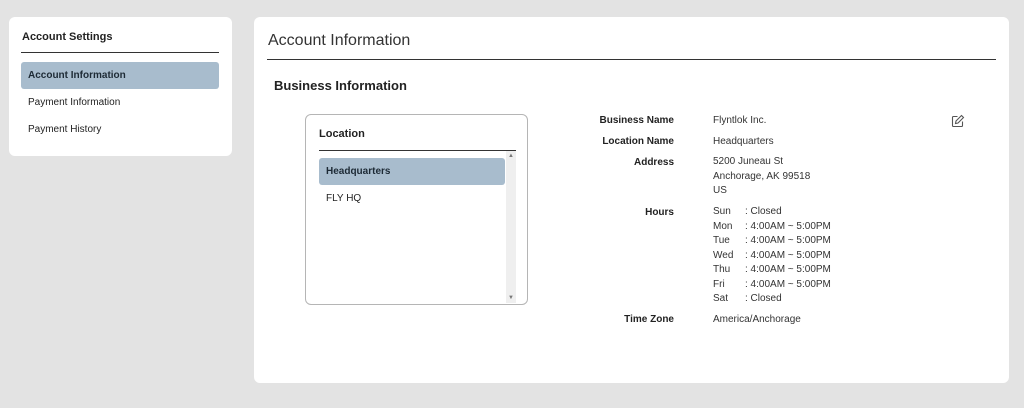 Image resolution: width=1024 pixels, height=408 pixels. What do you see at coordinates (638, 141) in the screenshot?
I see `location-name-label: Location Name` at bounding box center [638, 141].